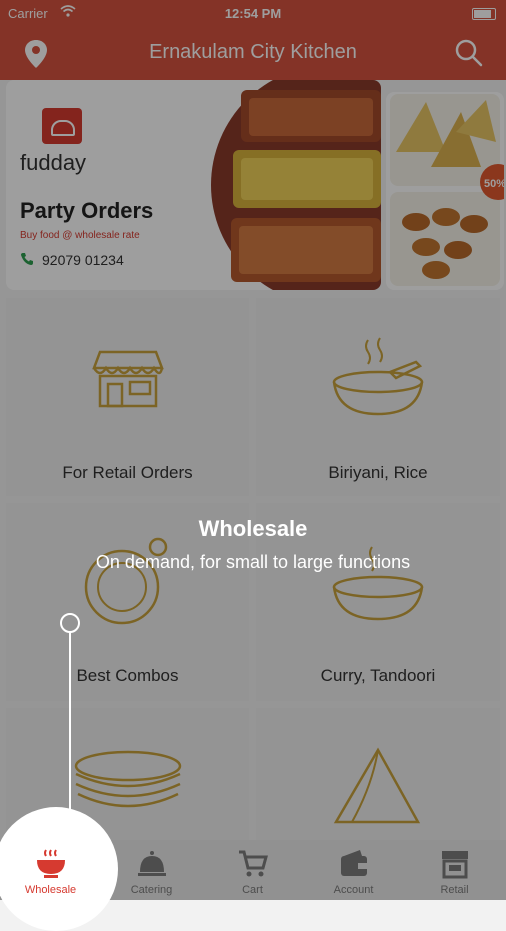 Image resolution: width=506 pixels, height=931 pixels. What do you see at coordinates (253, 528) in the screenshot?
I see `coachmark-title: Wholesale` at bounding box center [253, 528].